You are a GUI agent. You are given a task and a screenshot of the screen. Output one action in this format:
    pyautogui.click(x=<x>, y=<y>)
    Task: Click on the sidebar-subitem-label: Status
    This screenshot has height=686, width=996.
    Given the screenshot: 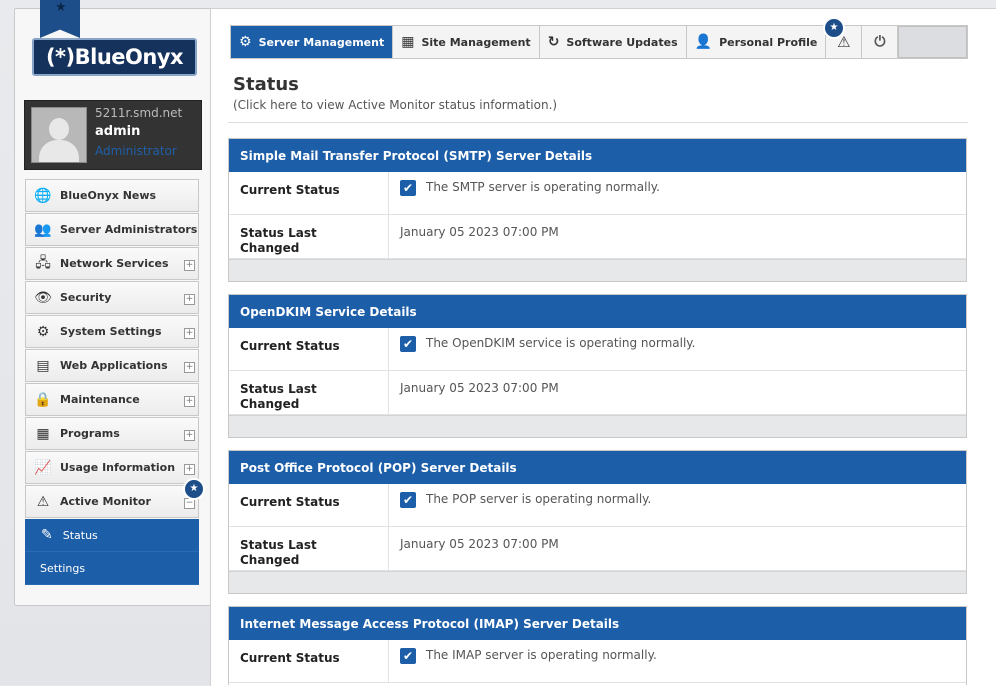 What is the action you would take?
    pyautogui.click(x=80, y=535)
    